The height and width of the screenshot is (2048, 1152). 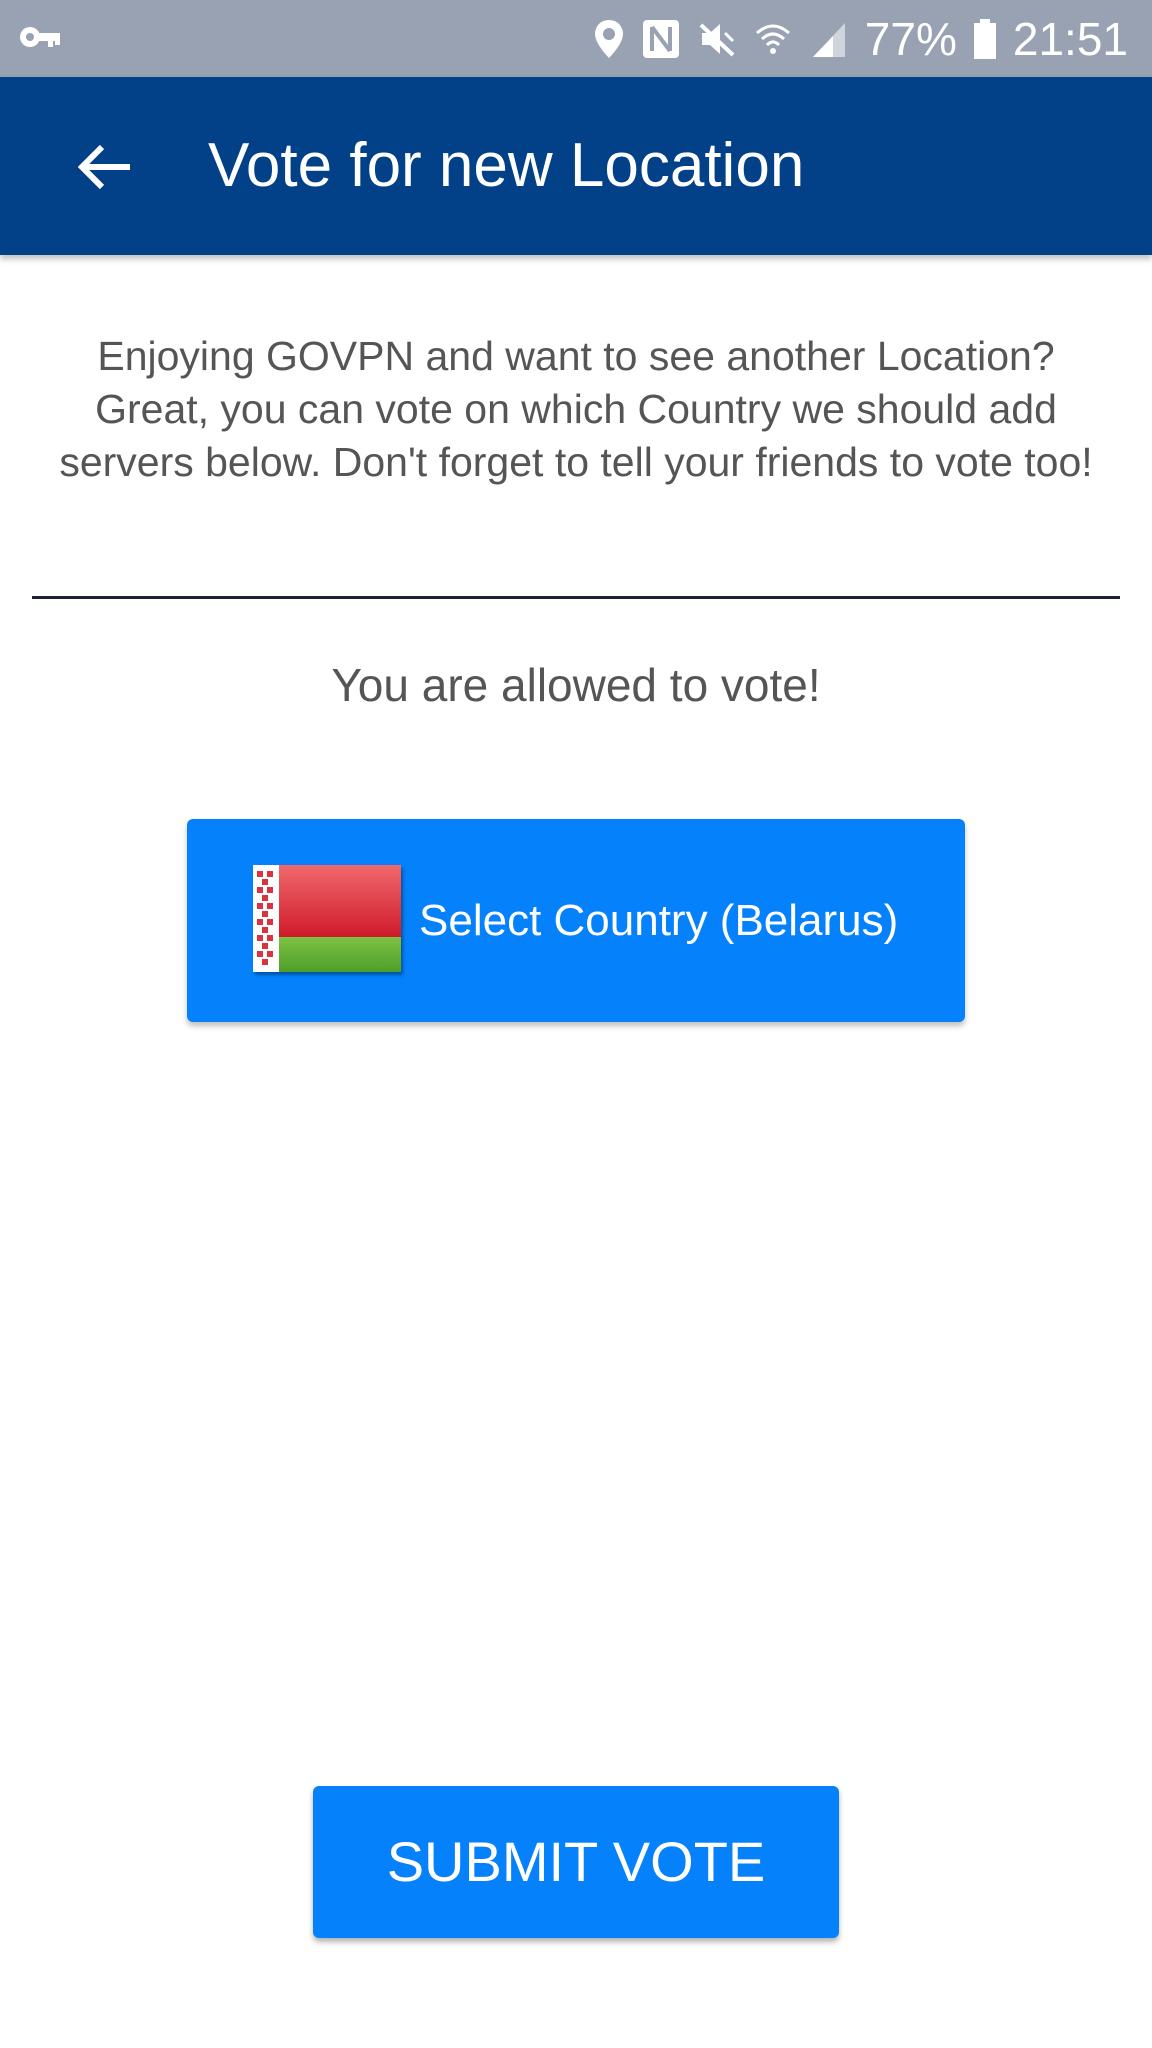 I want to click on vpn-key-icon, so click(x=40, y=39).